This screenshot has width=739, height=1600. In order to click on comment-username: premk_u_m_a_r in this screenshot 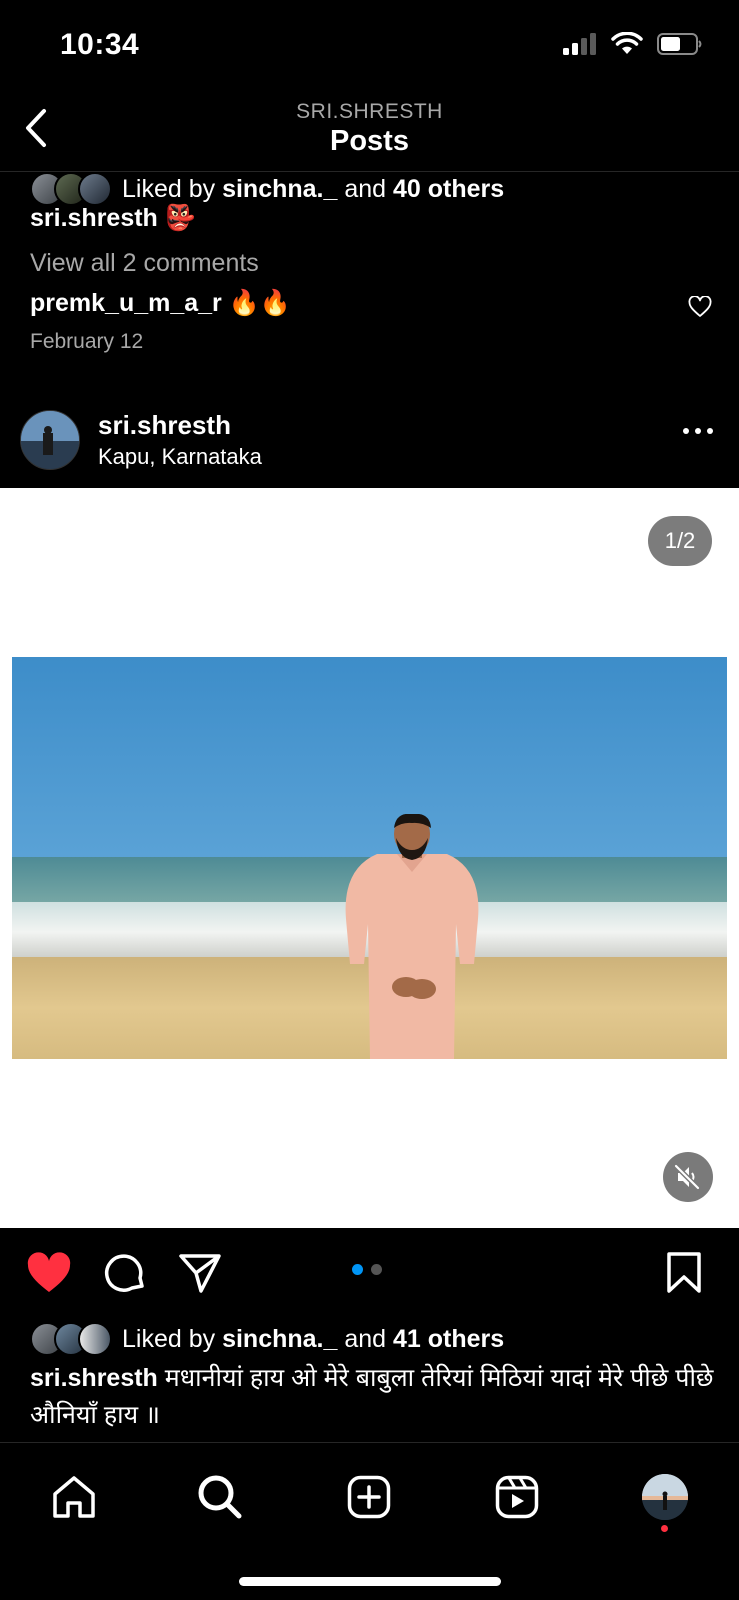, I will do `click(126, 303)`.